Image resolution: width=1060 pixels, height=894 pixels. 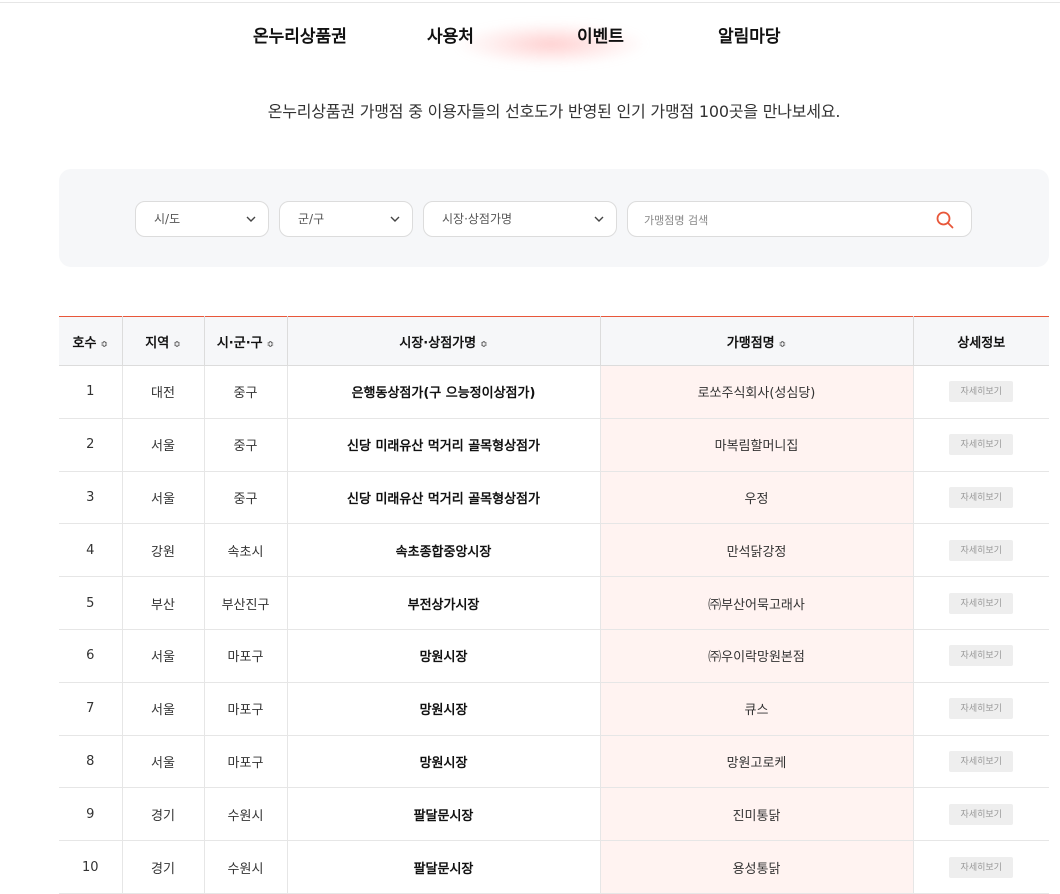 I want to click on cell-store: 로쏘주식회사(성심당), so click(x=757, y=392).